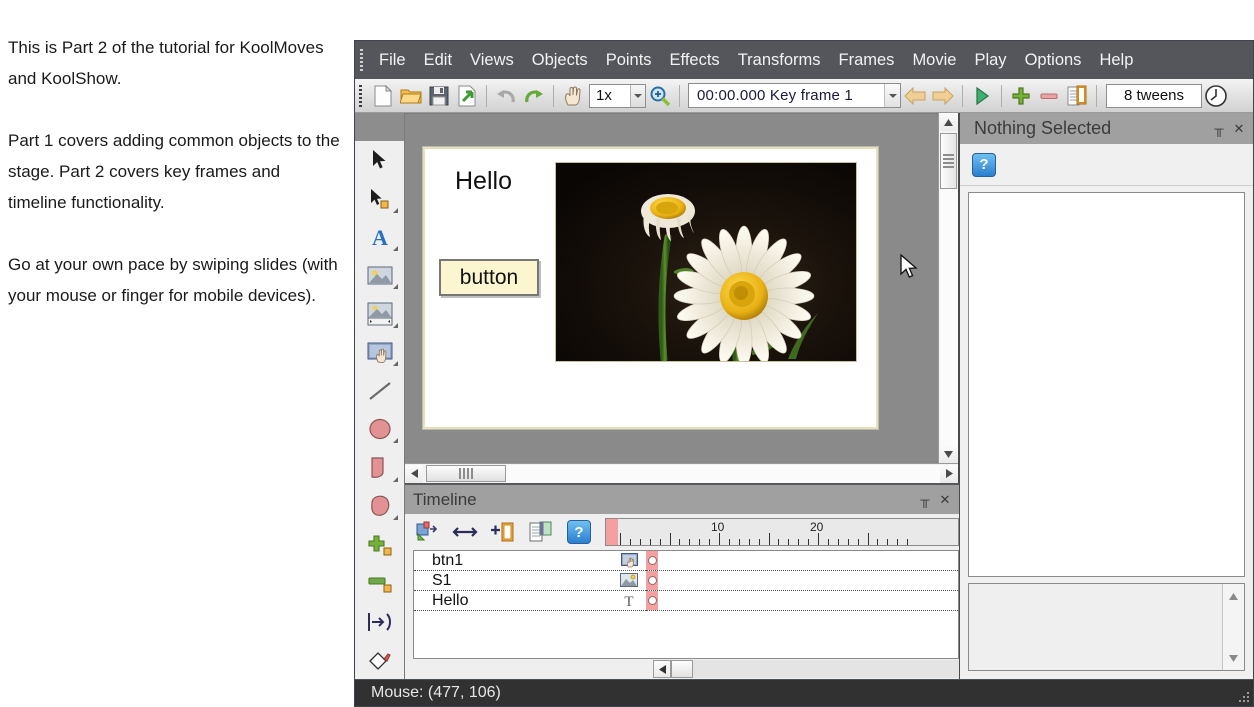 The image size is (1254, 707). I want to click on menubar-grip-handle, so click(362, 60).